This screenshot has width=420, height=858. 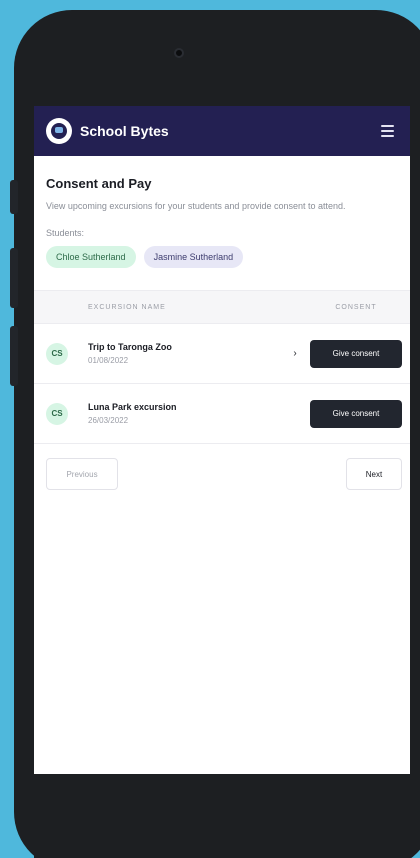 What do you see at coordinates (127, 307) in the screenshot?
I see `column-header-excursion-name: Excursion name` at bounding box center [127, 307].